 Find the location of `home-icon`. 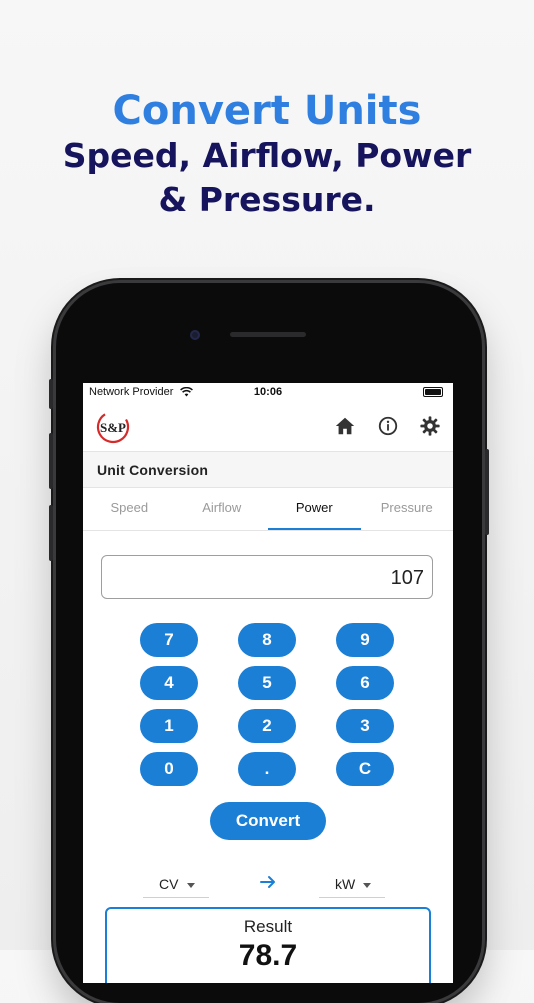

home-icon is located at coordinates (345, 426).